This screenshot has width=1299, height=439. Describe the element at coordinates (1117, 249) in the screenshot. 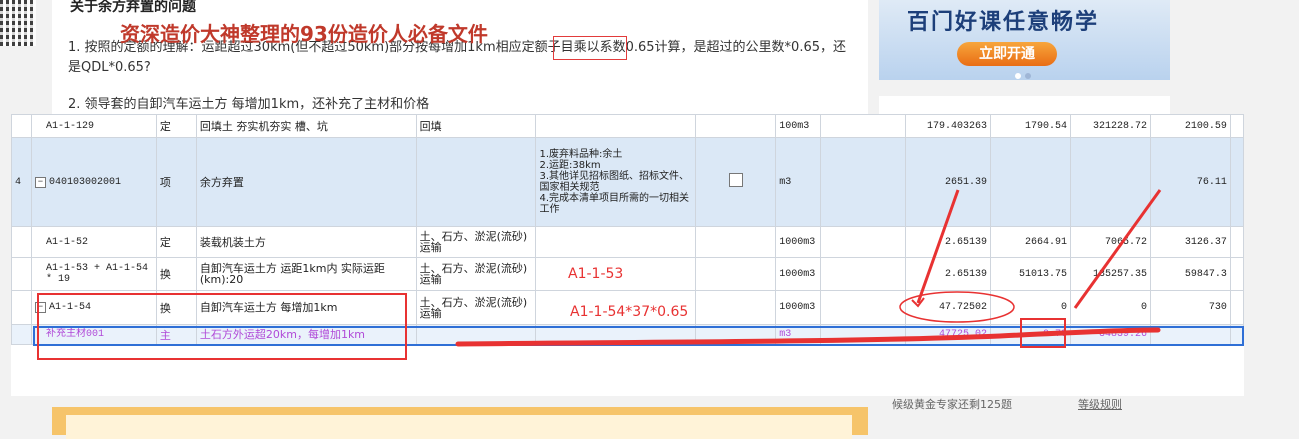

I see `annotation-line-arrow` at that location.